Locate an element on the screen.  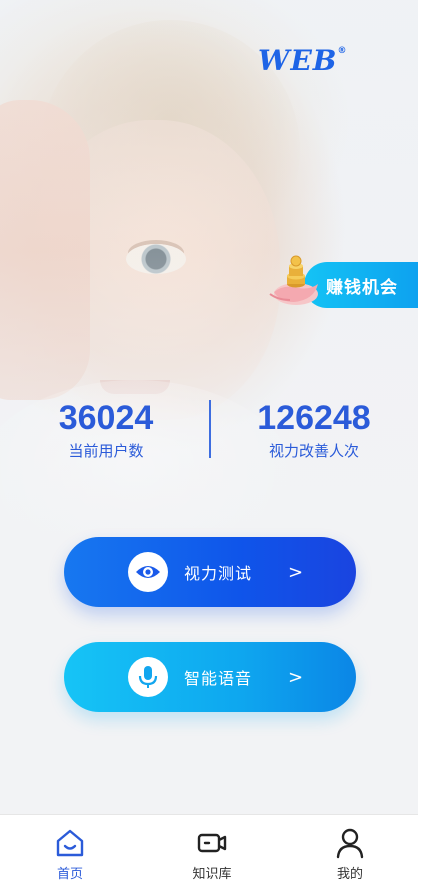
tab-home: 首页 is located at coordinates (70, 850).